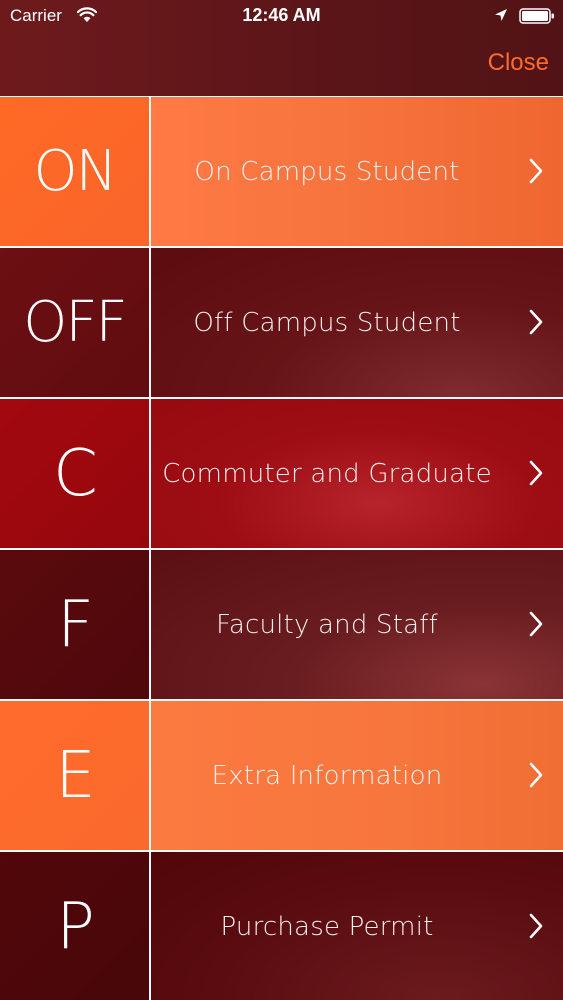  What do you see at coordinates (501, 15) in the screenshot?
I see `location-icon` at bounding box center [501, 15].